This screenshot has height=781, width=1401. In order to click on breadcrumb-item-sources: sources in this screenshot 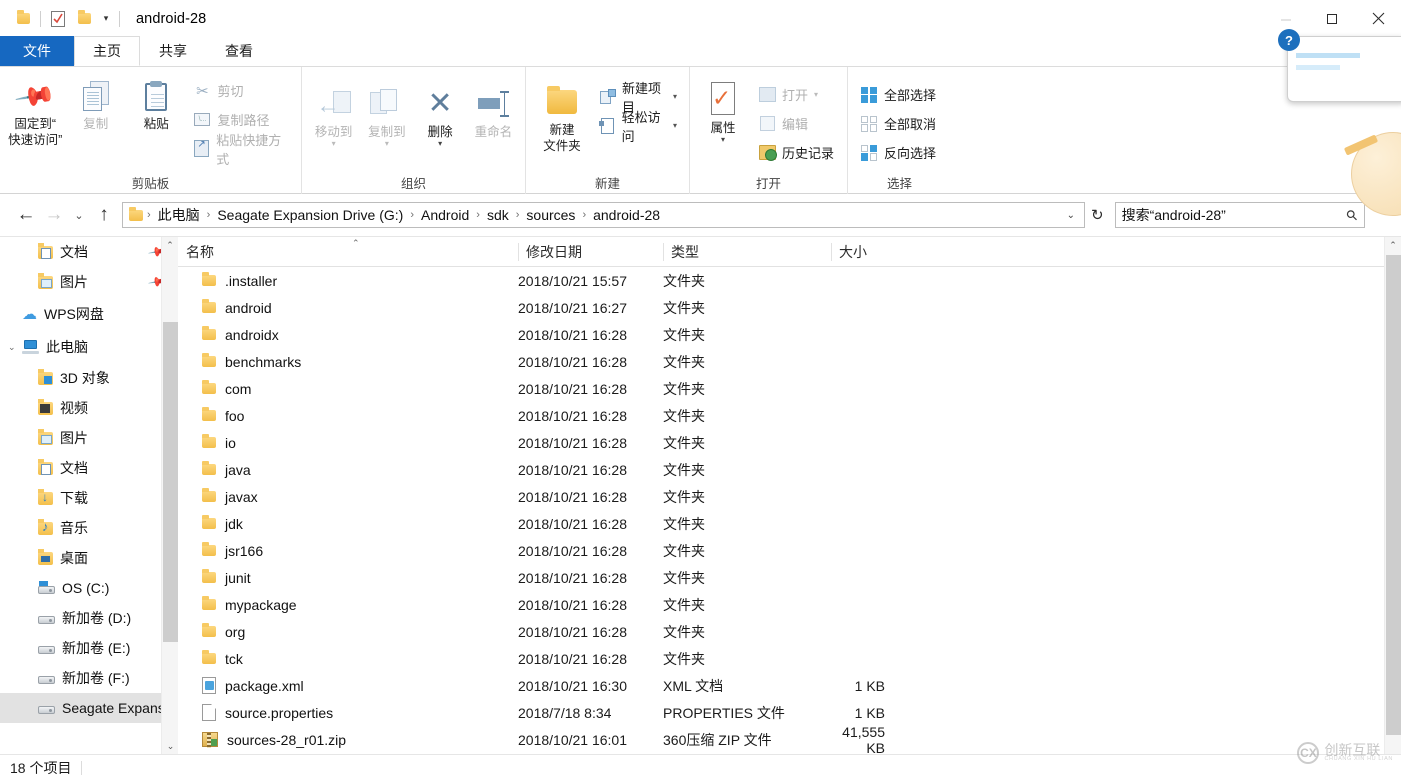, I will do `click(550, 215)`.